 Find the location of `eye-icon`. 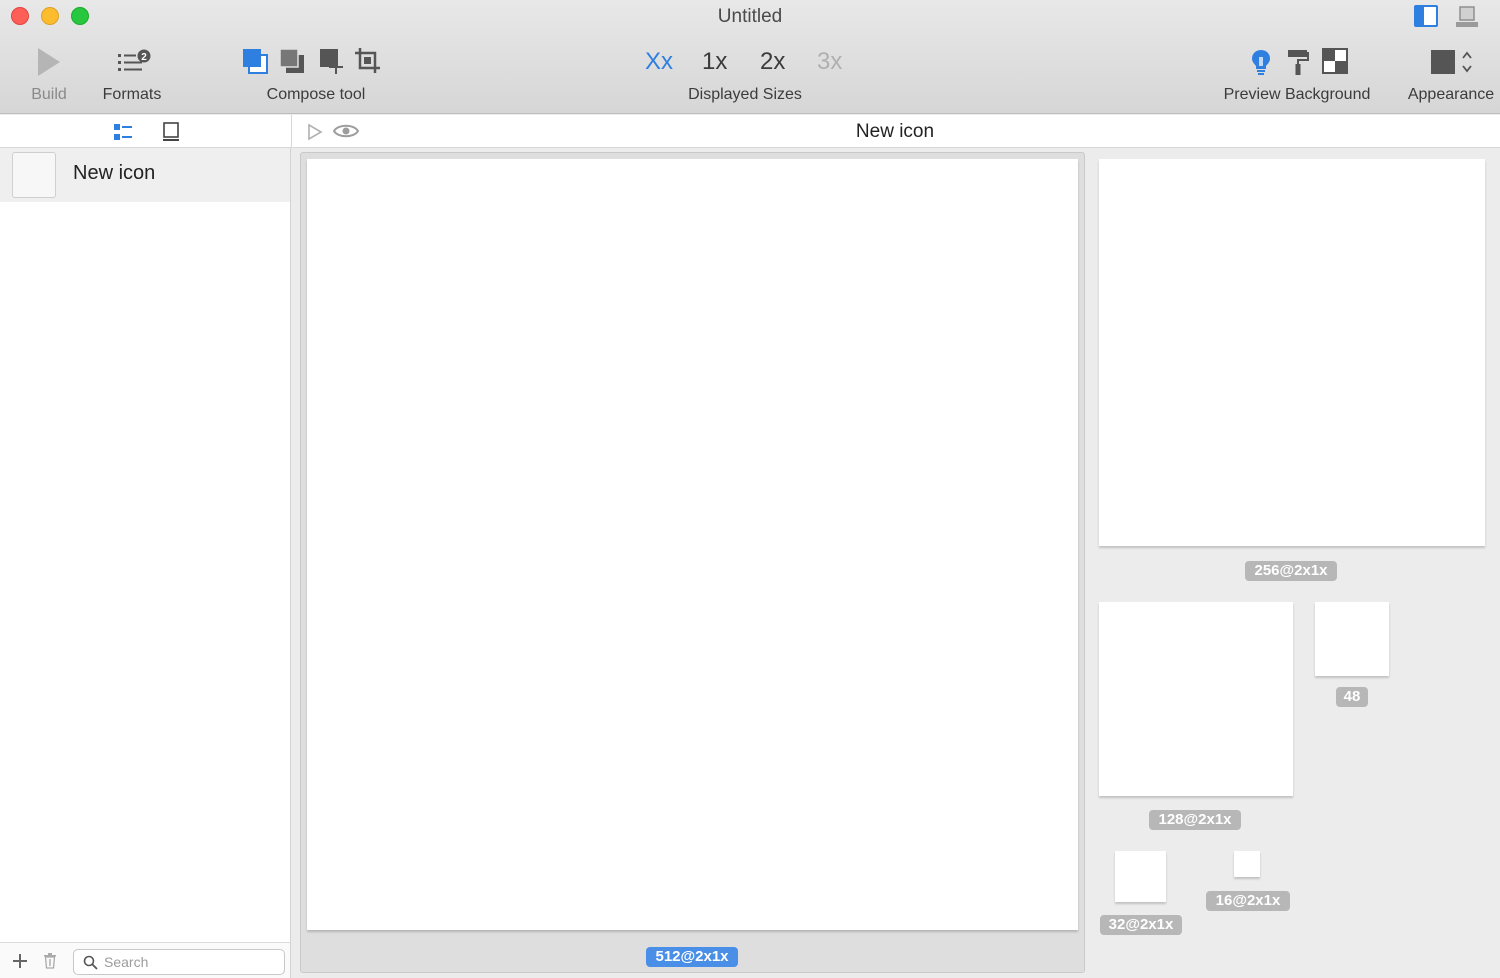

eye-icon is located at coordinates (346, 131).